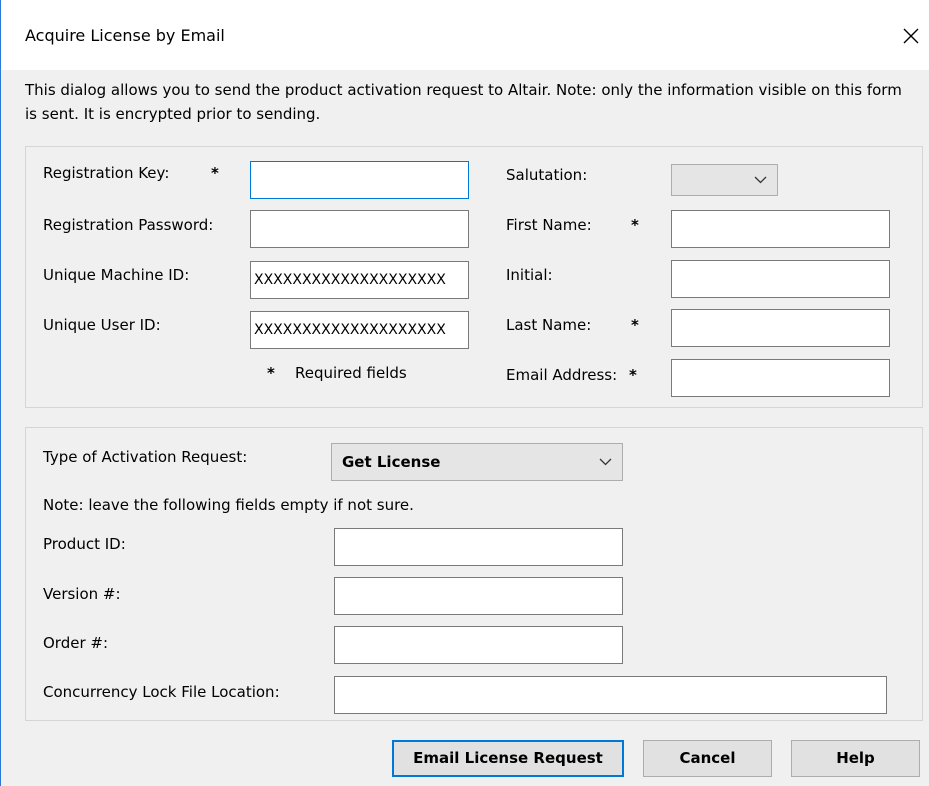 The width and height of the screenshot is (929, 786). I want to click on email-license-request-button: Email License Request, so click(508, 758).